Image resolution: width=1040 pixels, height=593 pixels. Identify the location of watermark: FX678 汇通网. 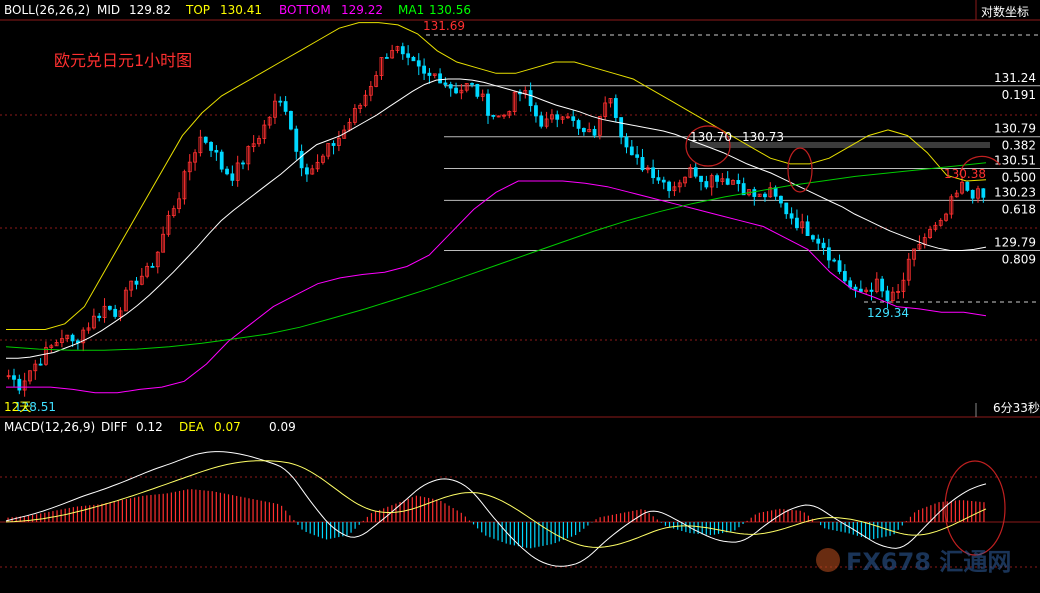
(913, 562).